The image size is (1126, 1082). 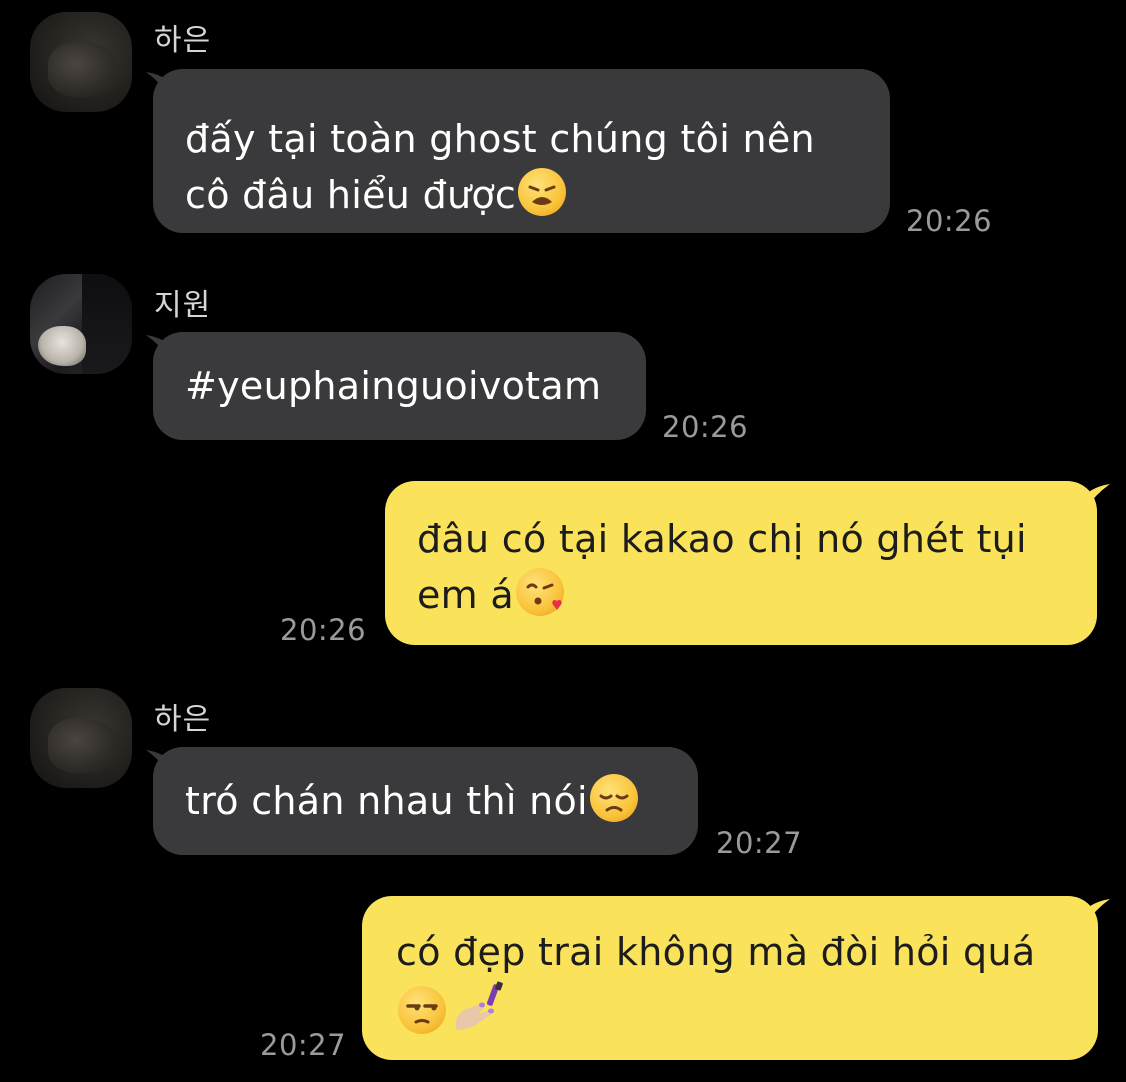 I want to click on sender-name: 지원, so click(x=183, y=305).